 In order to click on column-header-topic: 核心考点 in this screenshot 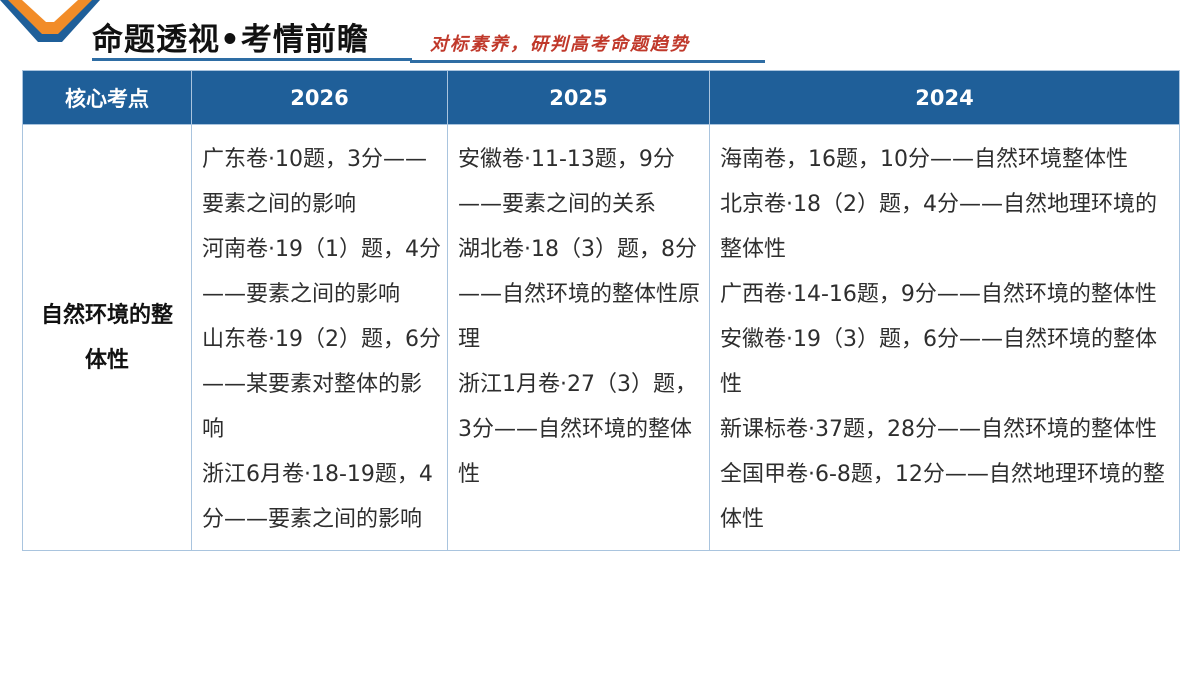, I will do `click(107, 97)`.